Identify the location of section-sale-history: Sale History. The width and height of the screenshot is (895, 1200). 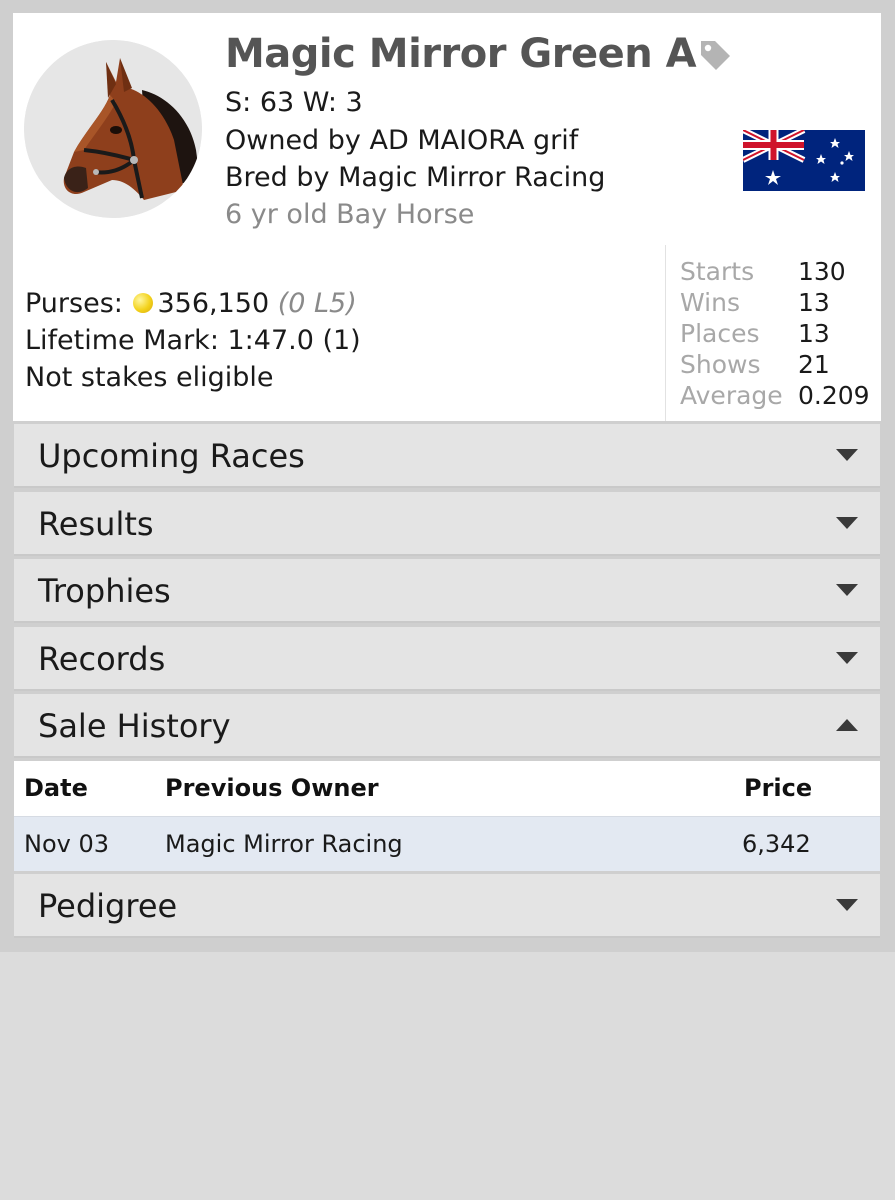
(447, 726).